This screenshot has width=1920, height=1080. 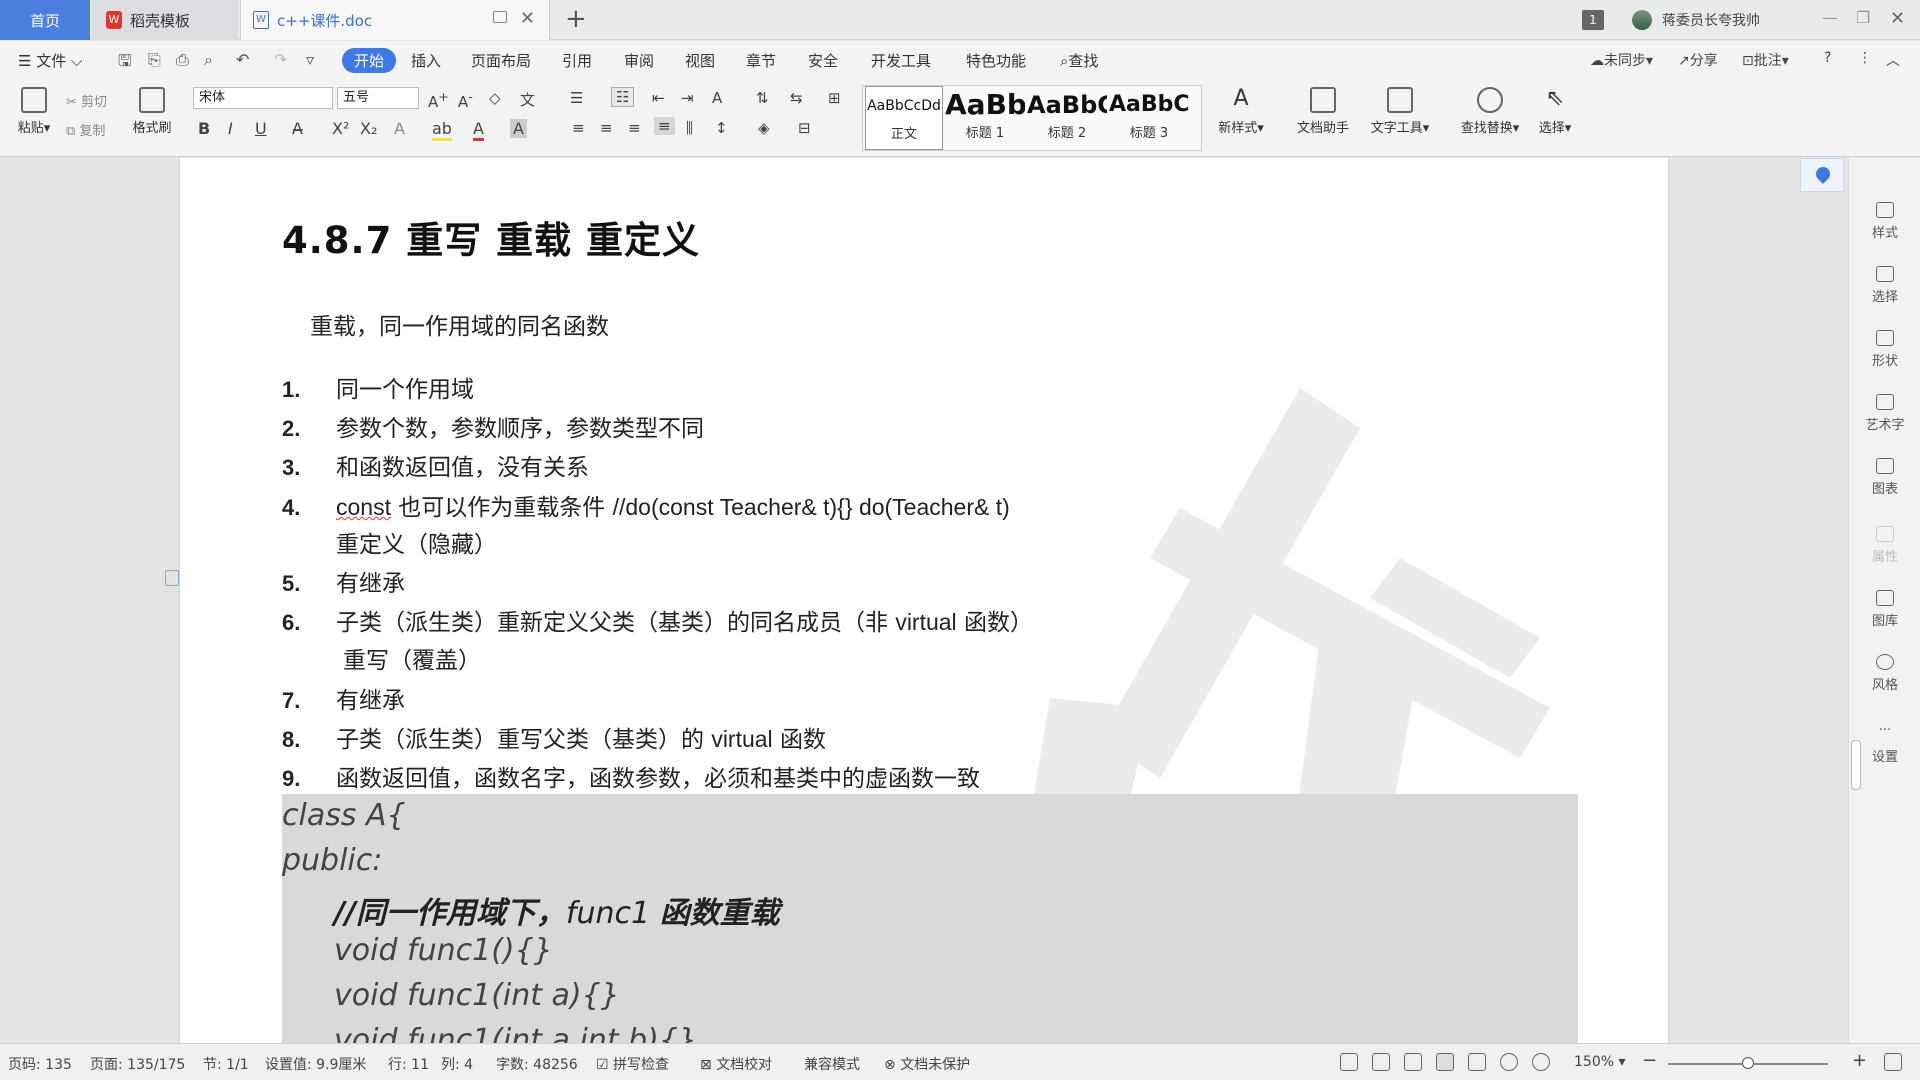 I want to click on menu-insert: 插入, so click(x=426, y=60).